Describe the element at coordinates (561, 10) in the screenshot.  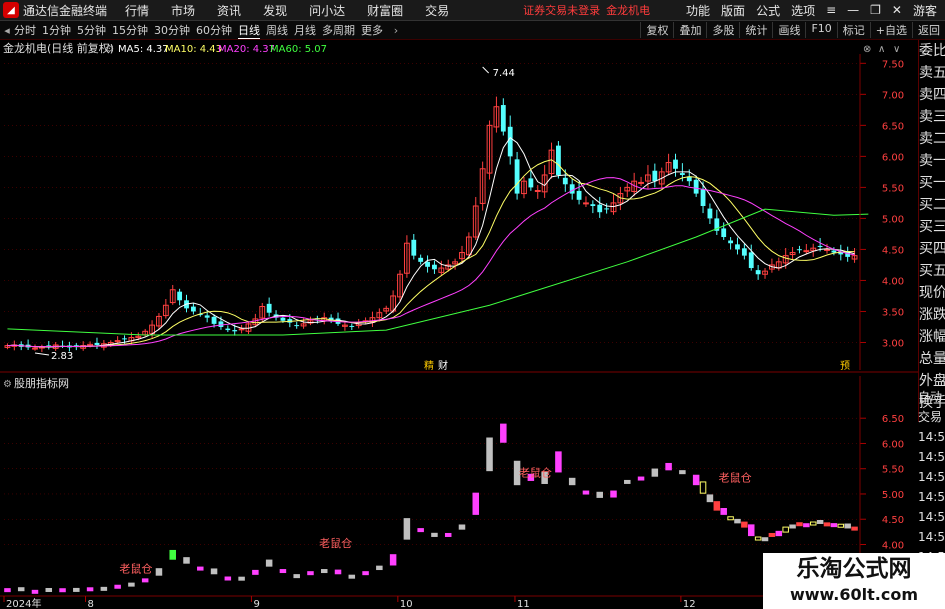
I see `login-warning: 证券交易未登录` at that location.